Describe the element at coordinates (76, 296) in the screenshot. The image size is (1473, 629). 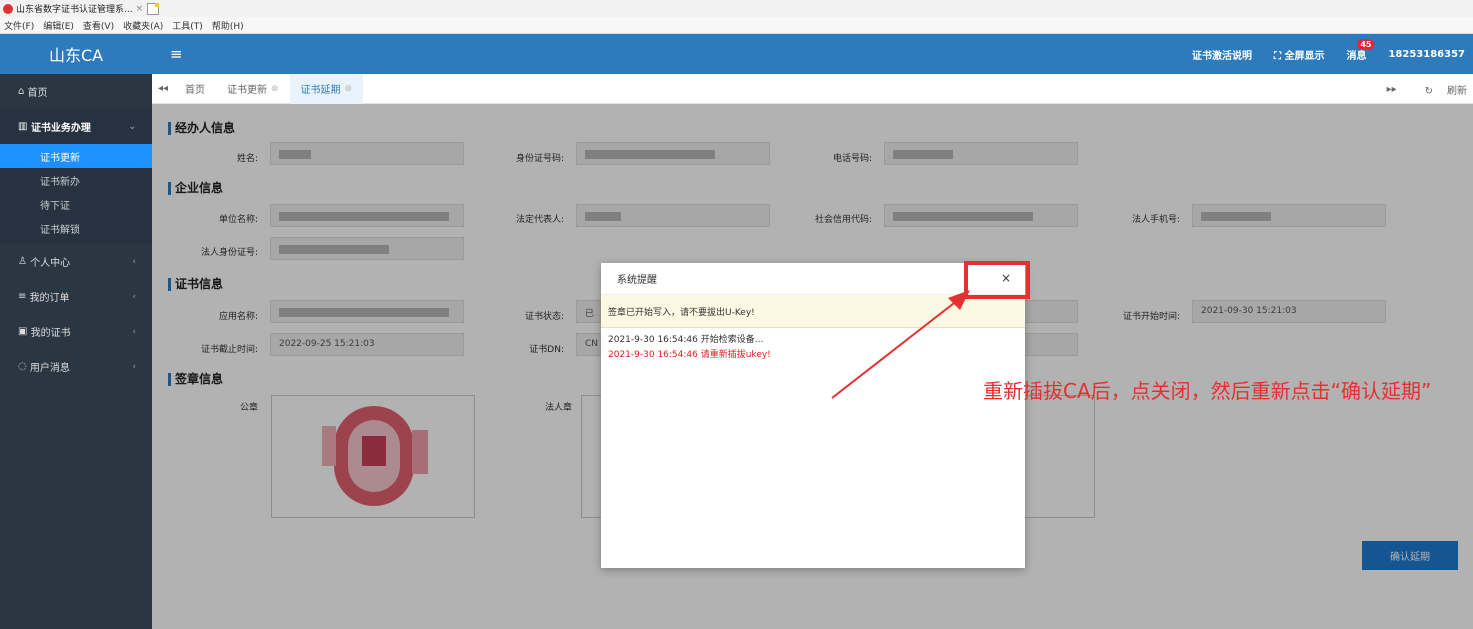
I see `sidebar-item-my-orders: ≡ 我的订单 ‹` at that location.